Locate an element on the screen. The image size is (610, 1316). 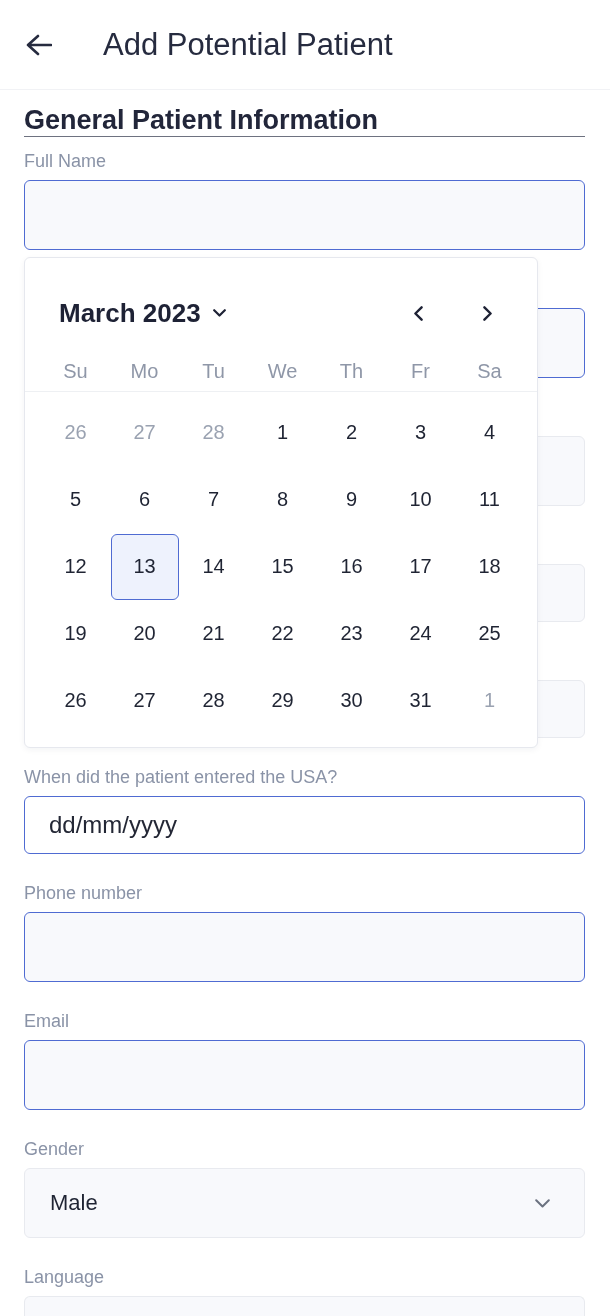
day-button: 20 is located at coordinates (144, 633).